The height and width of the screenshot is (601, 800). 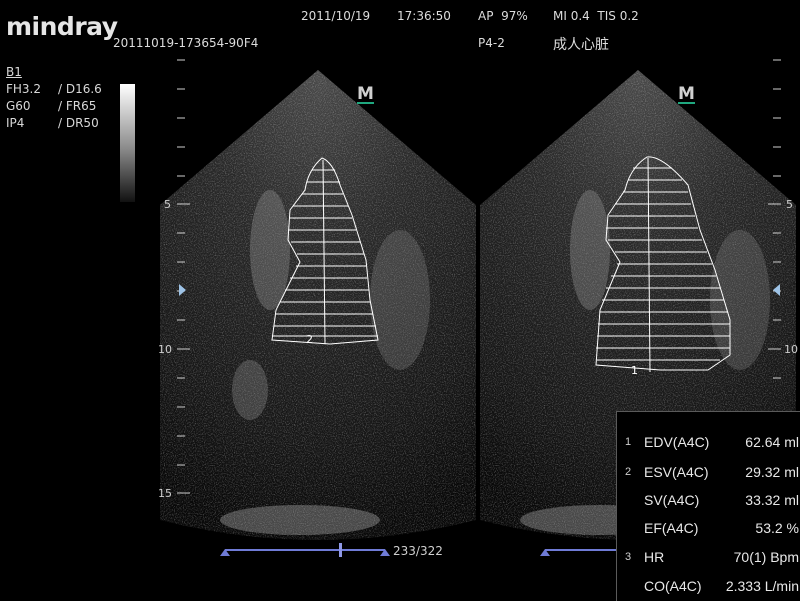 What do you see at coordinates (127, 143) in the screenshot?
I see `grayscale-bar` at bounding box center [127, 143].